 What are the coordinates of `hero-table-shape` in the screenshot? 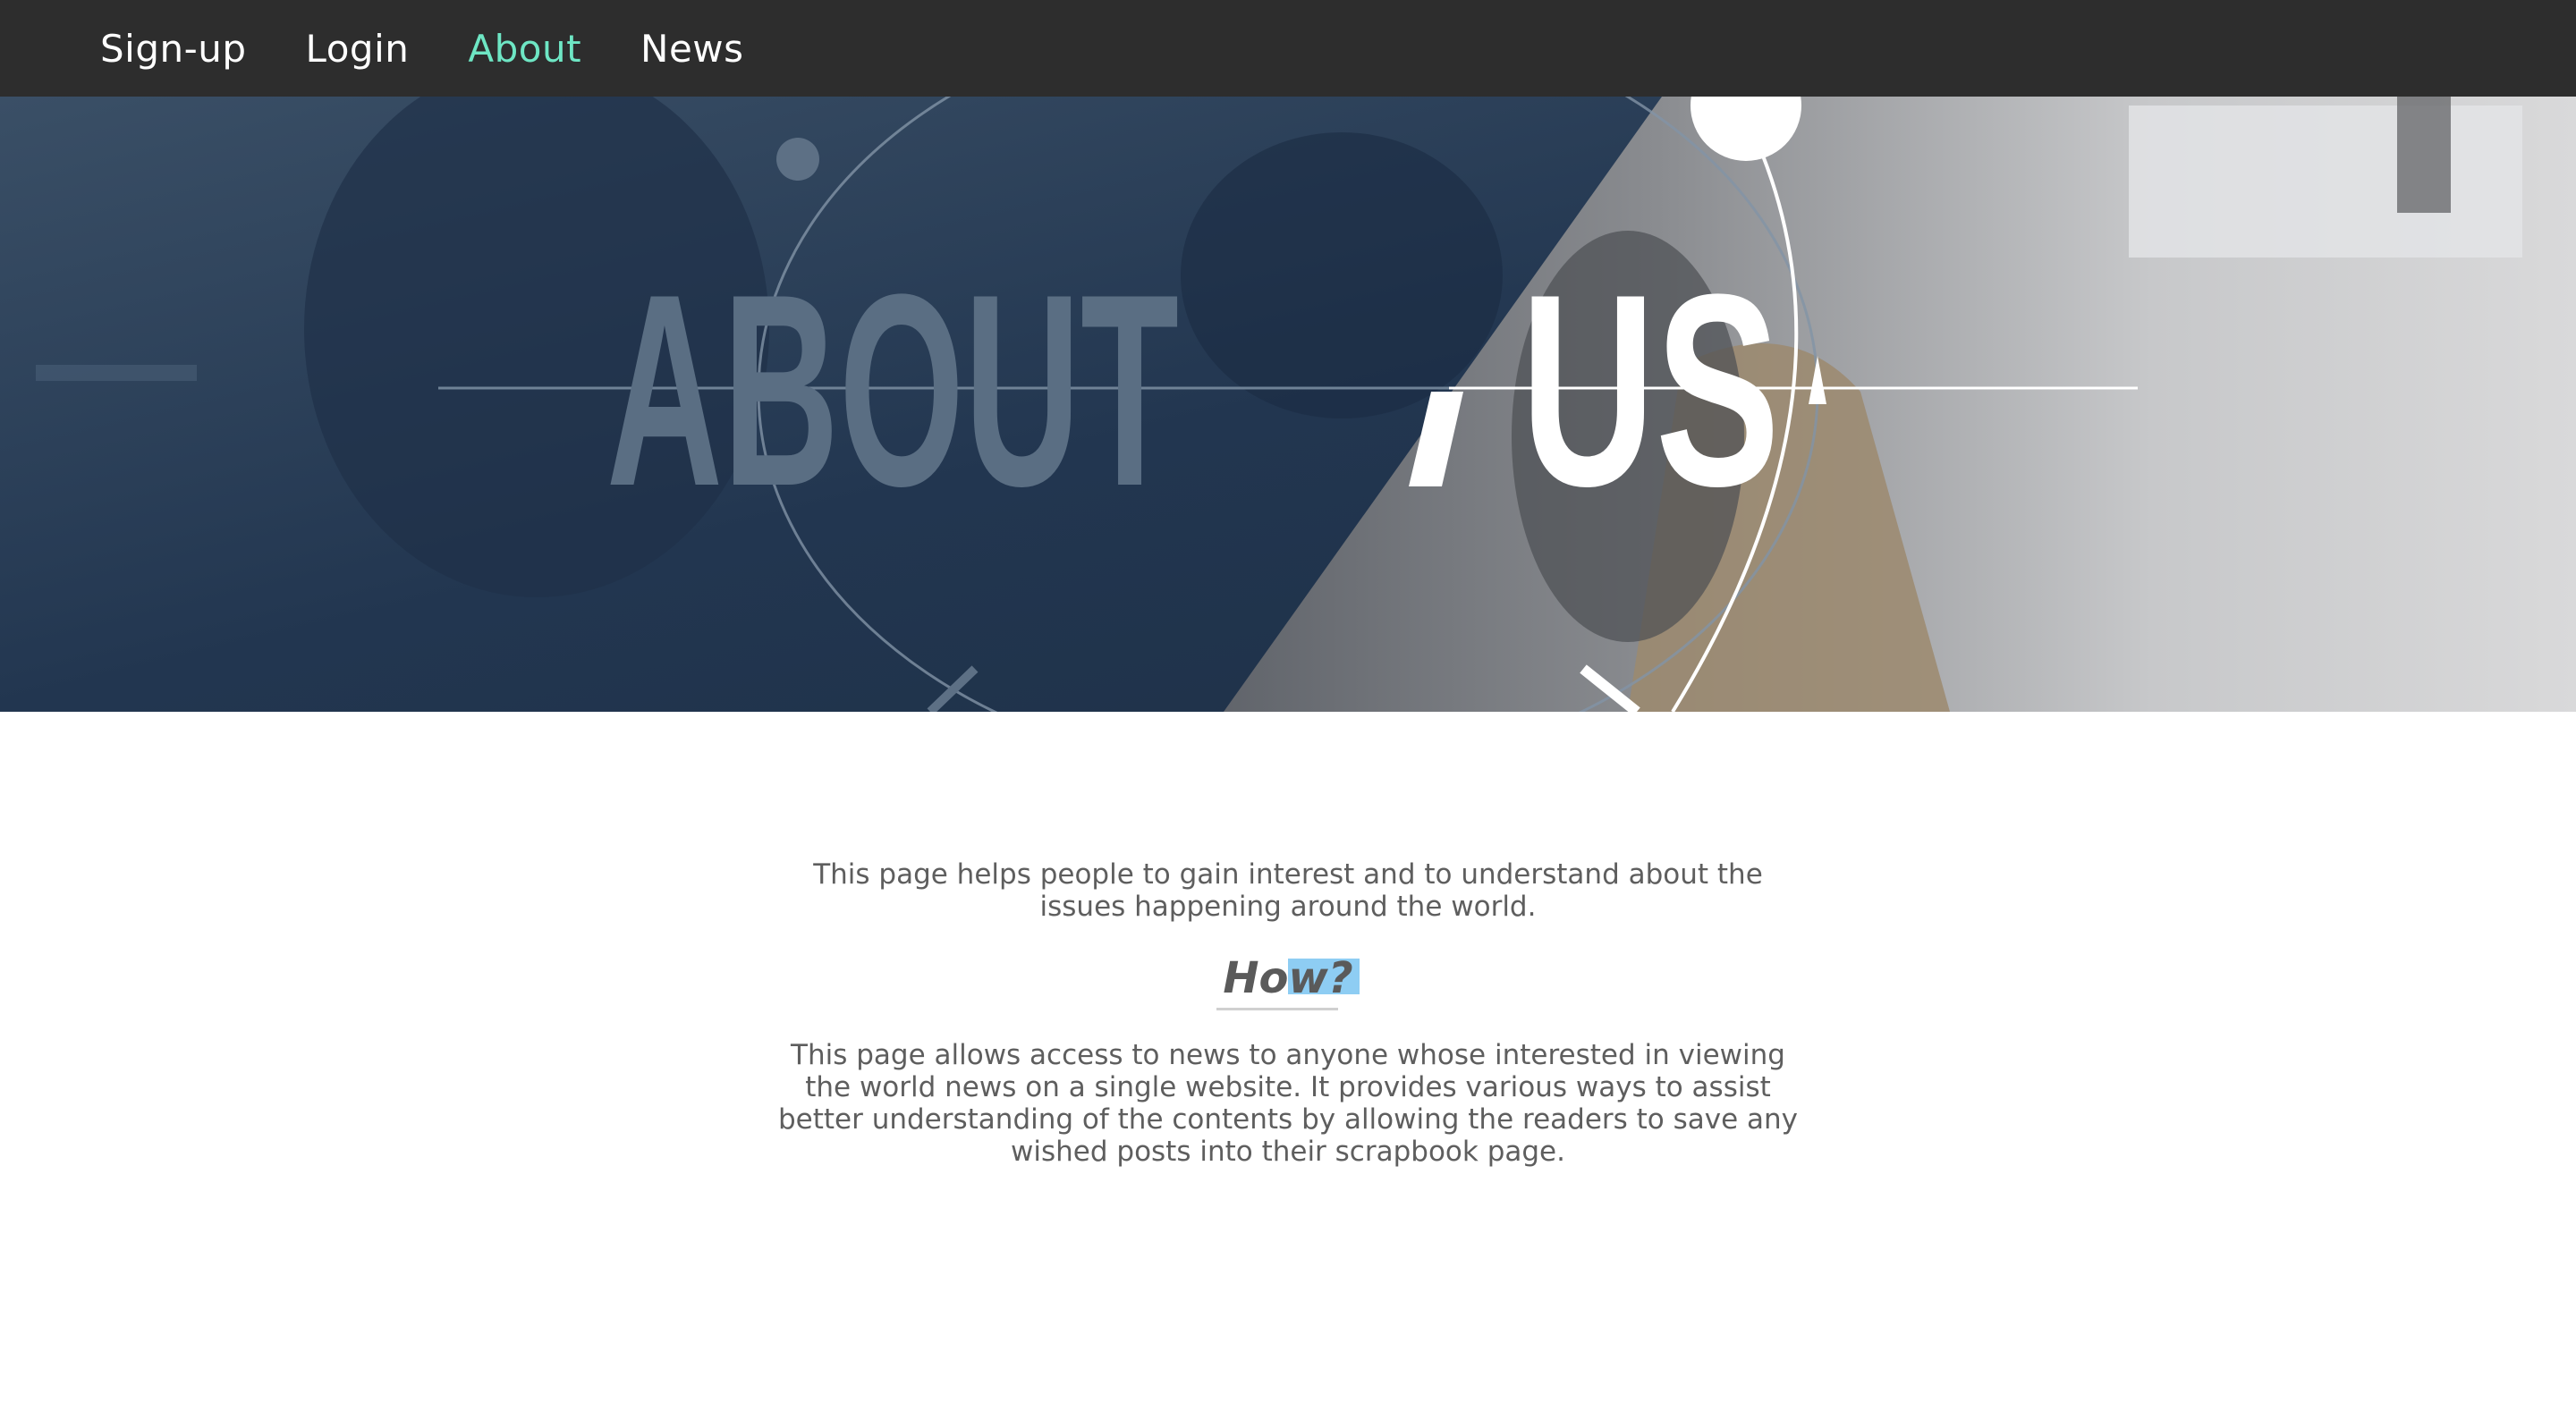 It's located at (116, 373).